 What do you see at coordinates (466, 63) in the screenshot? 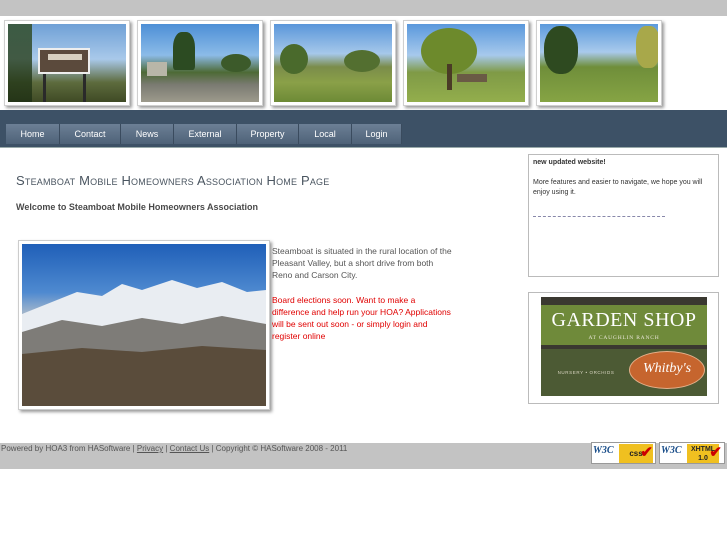
I see `banner-photo-tree` at bounding box center [466, 63].